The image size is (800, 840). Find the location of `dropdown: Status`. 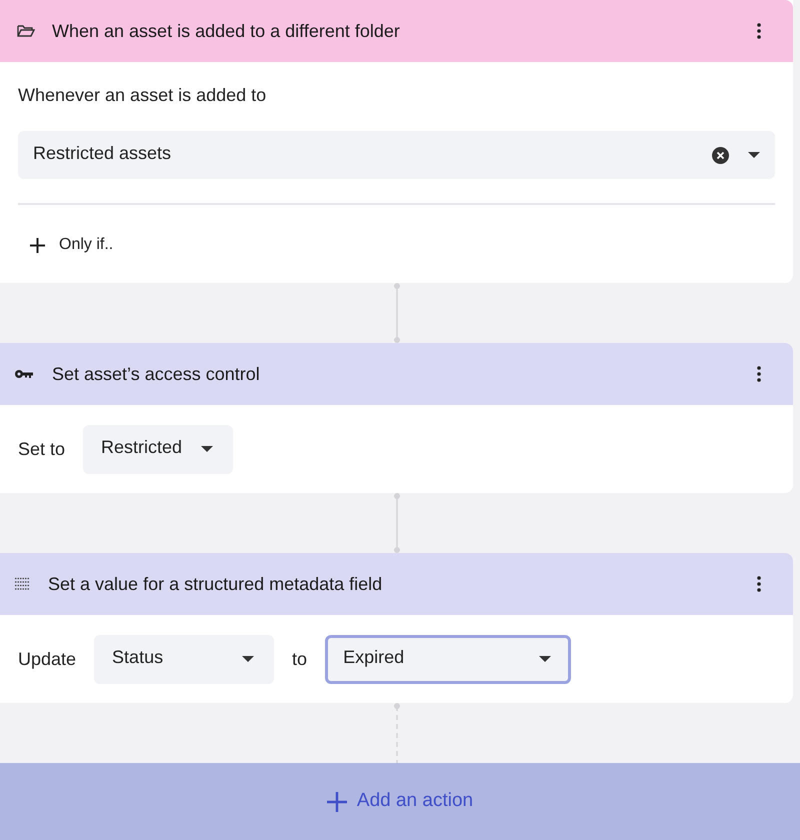

dropdown: Status is located at coordinates (184, 659).